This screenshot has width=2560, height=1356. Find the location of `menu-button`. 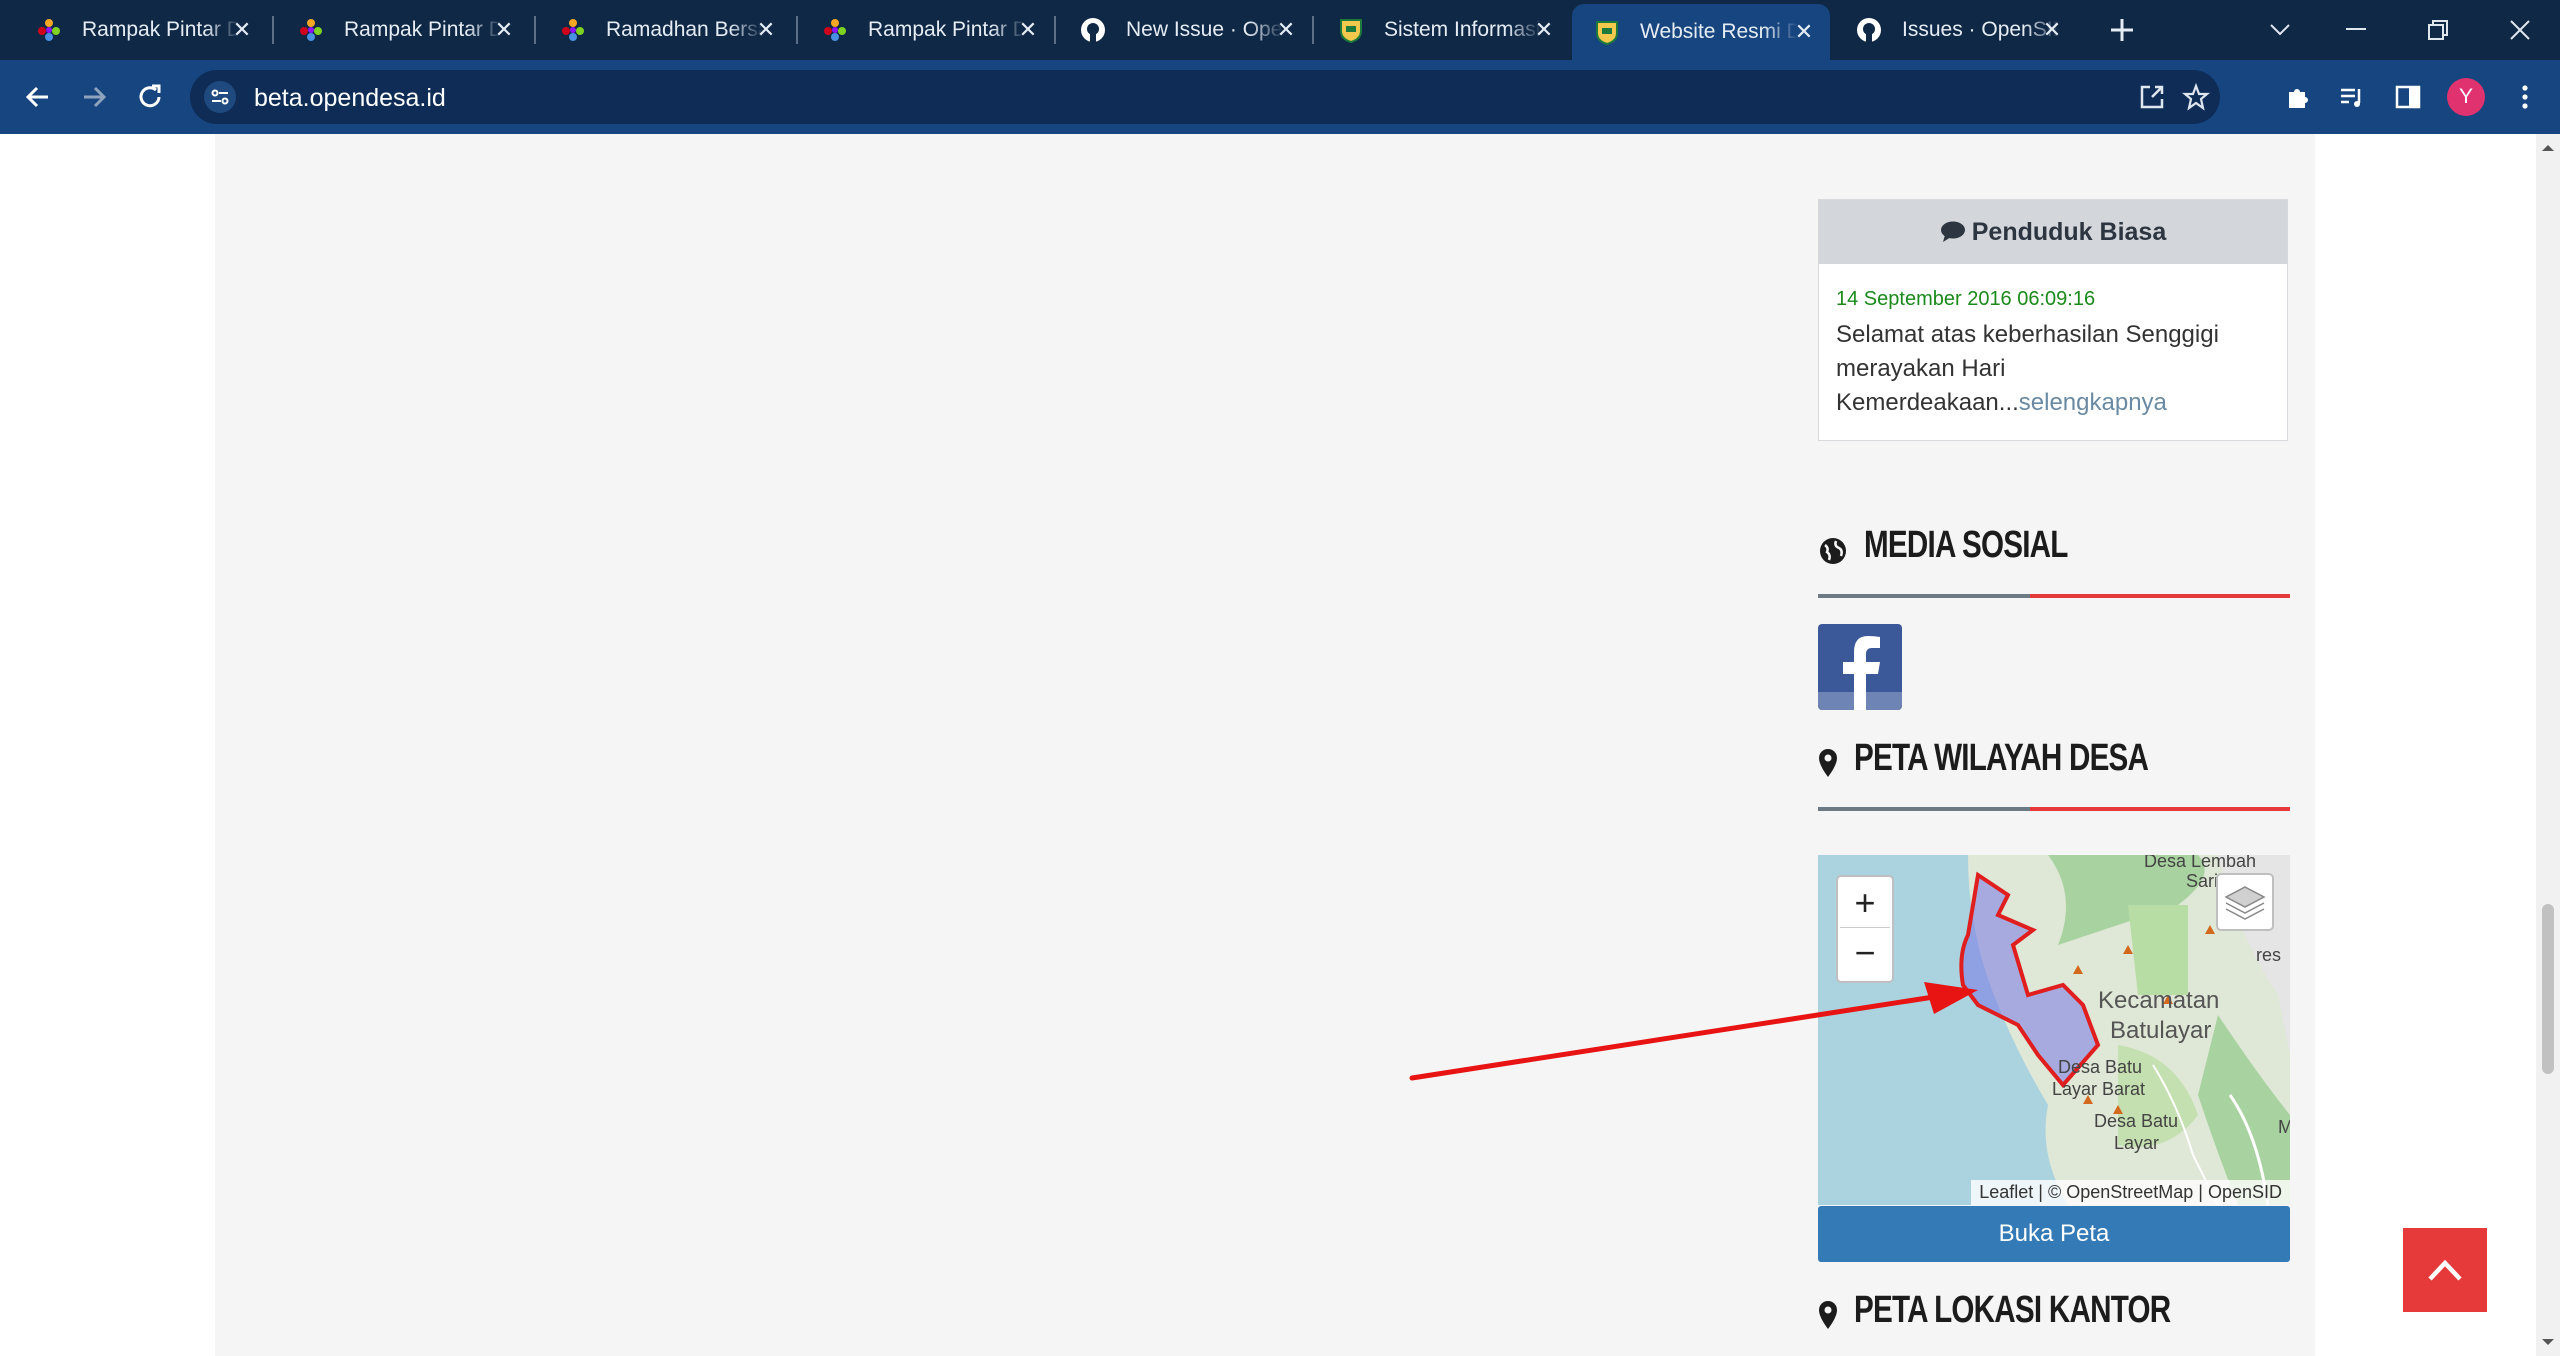

menu-button is located at coordinates (2525, 97).